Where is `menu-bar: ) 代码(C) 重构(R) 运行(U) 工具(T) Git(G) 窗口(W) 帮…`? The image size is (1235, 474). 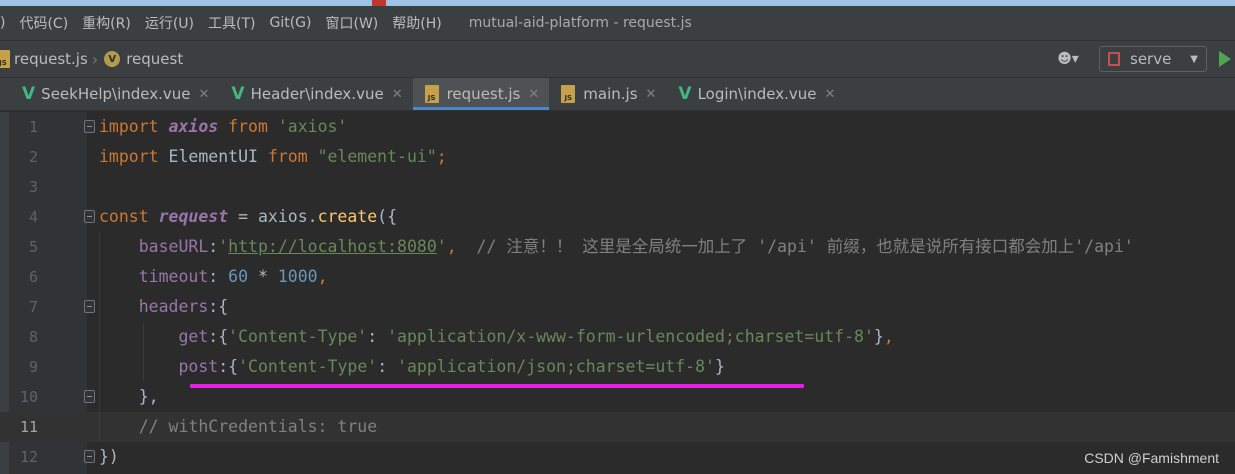 menu-bar: ) 代码(C) 重构(R) 运行(U) 工具(T) Git(G) 窗口(W) 帮… is located at coordinates (617, 23).